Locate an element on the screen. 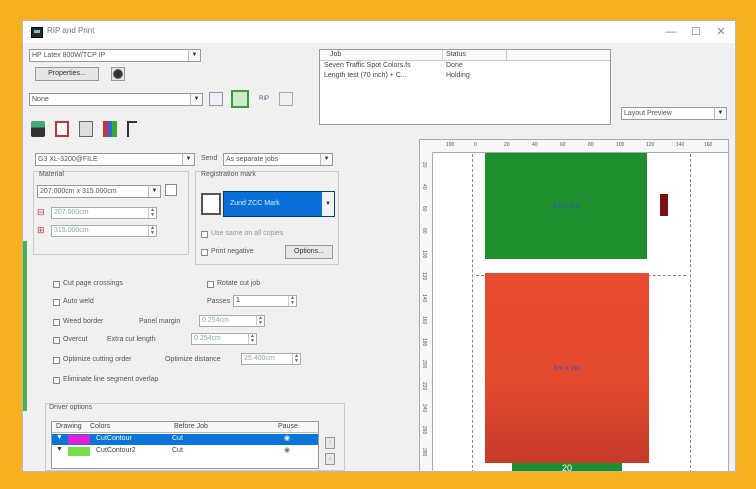 This screenshot has width=756, height=489. tab-tiling-icon is located at coordinates (110, 129).